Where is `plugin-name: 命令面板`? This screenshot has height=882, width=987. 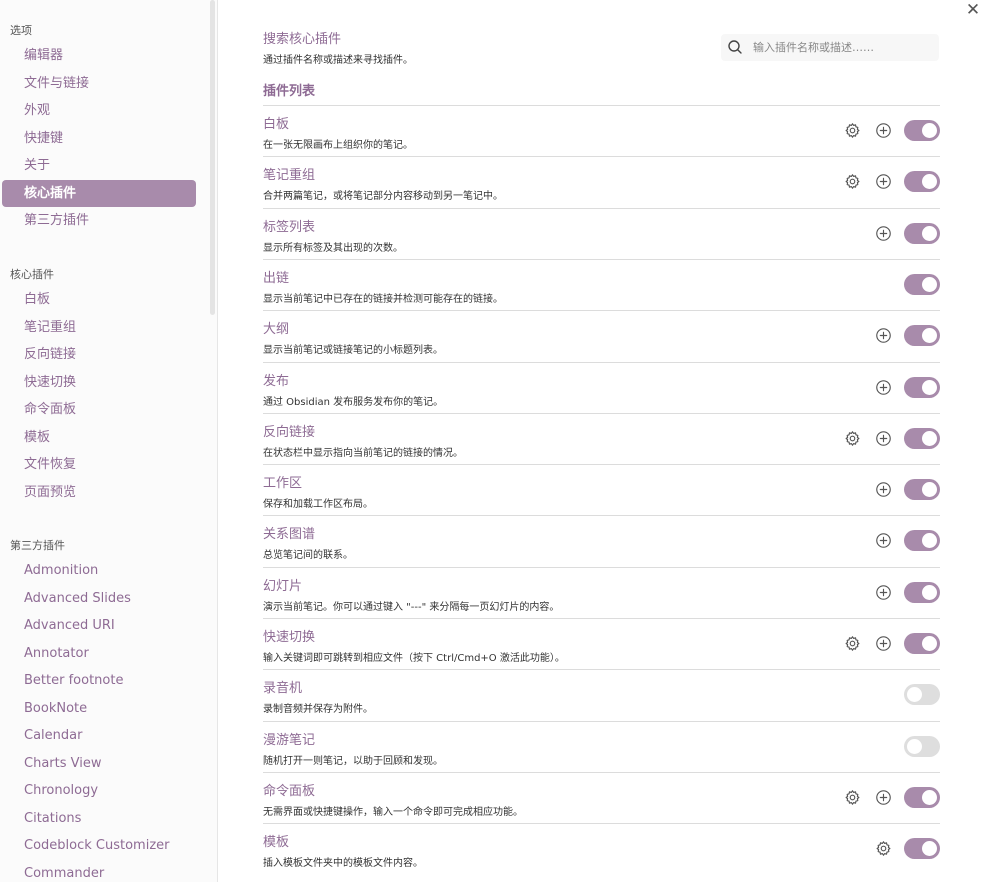
plugin-name: 命令面板 is located at coordinates (289, 791).